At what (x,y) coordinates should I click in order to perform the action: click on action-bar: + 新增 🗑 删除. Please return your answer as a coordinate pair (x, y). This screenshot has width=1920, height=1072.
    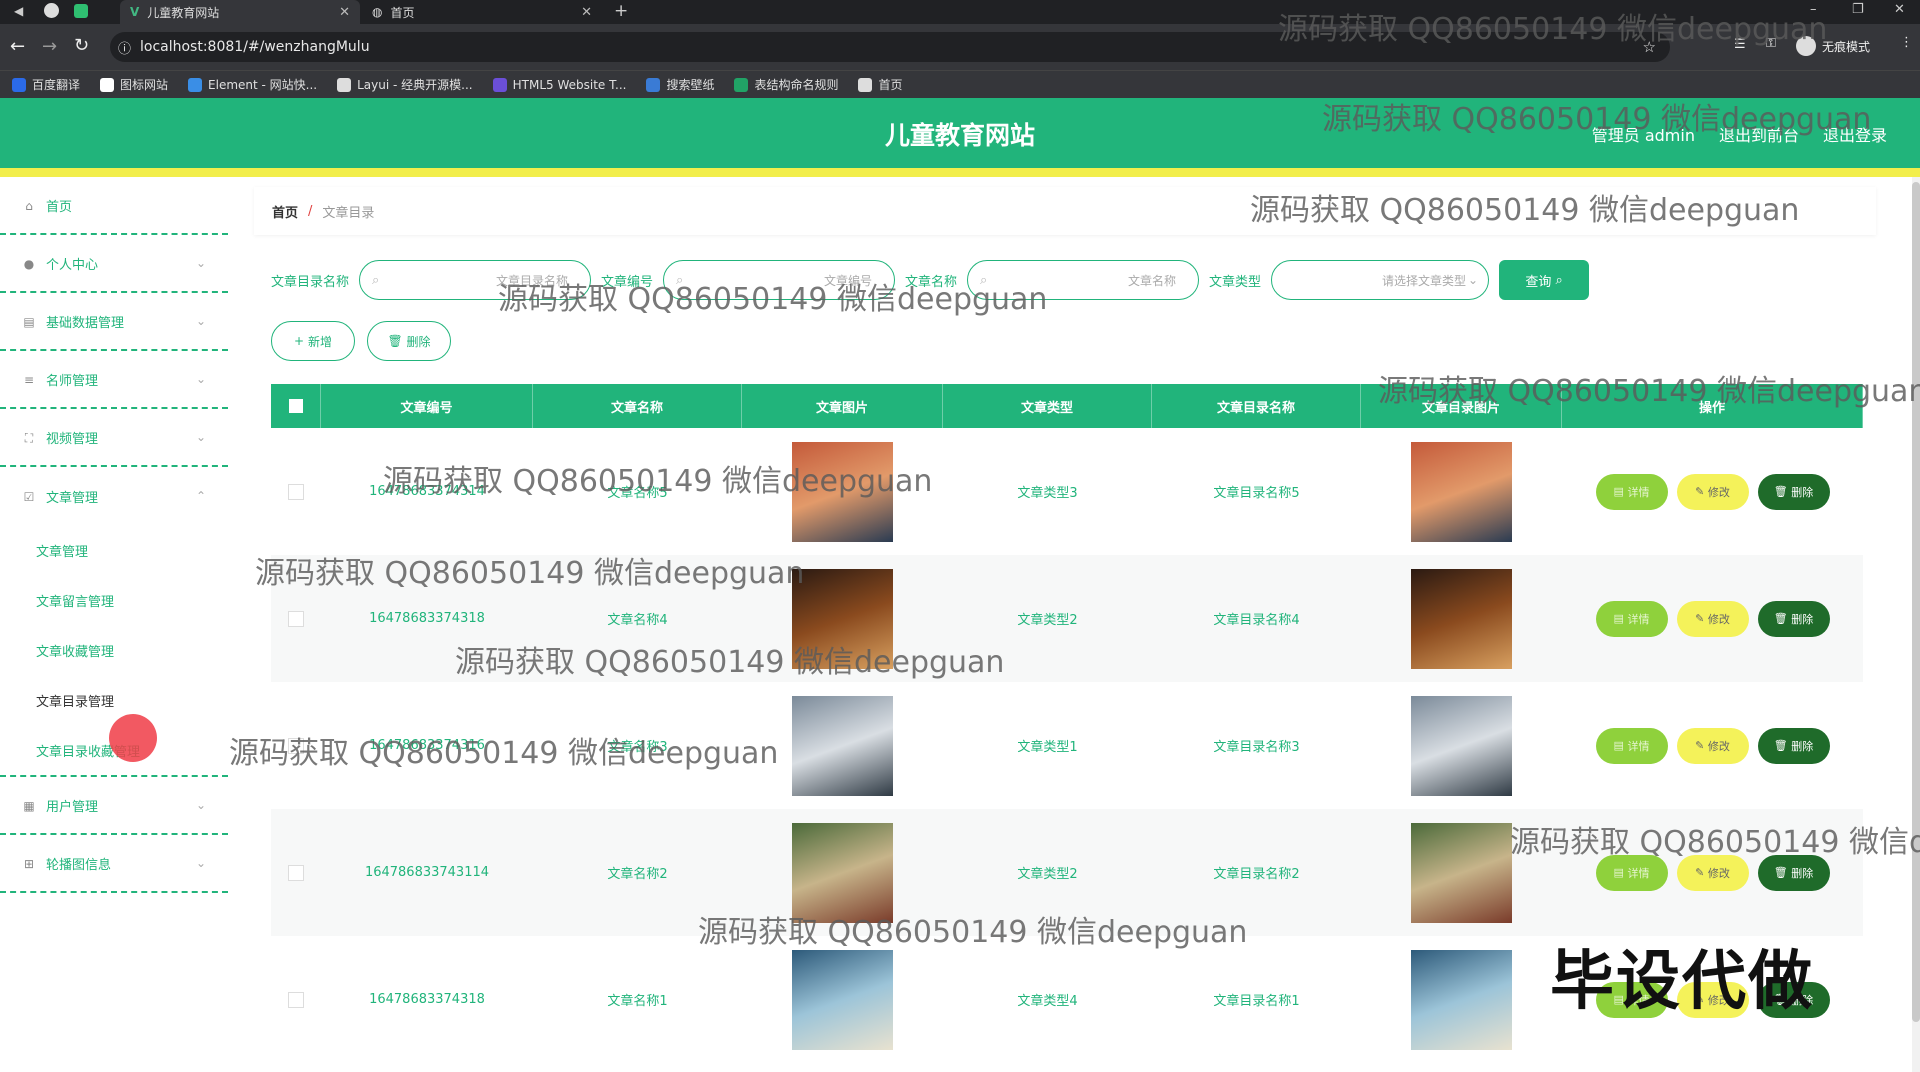
    Looking at the image, I should click on (361, 341).